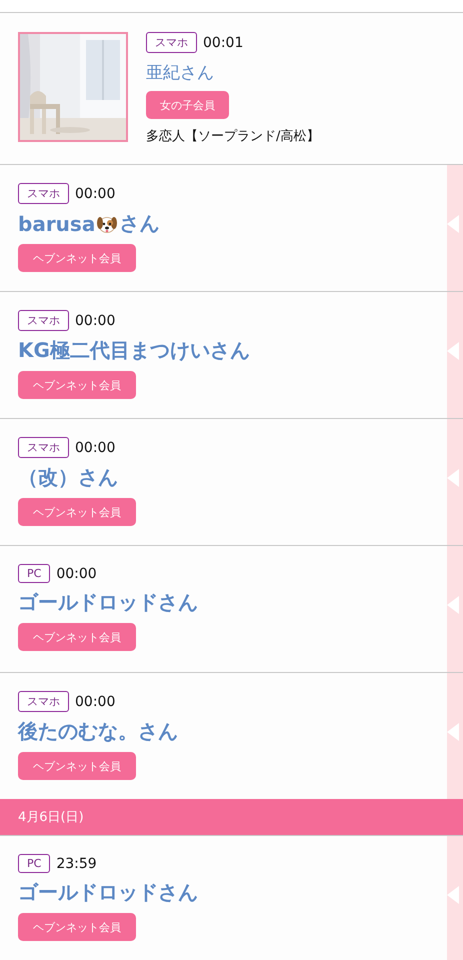  Describe the element at coordinates (134, 350) in the screenshot. I see `user-name-link: KG極二代目まつけいさん` at that location.